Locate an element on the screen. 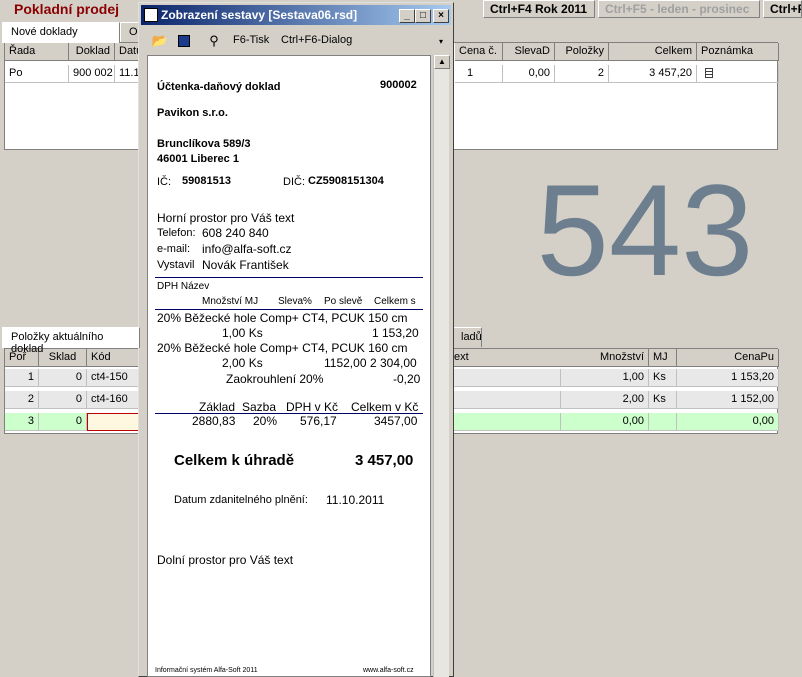 The width and height of the screenshot is (802, 677). col-cena: Cena č. is located at coordinates (479, 52).